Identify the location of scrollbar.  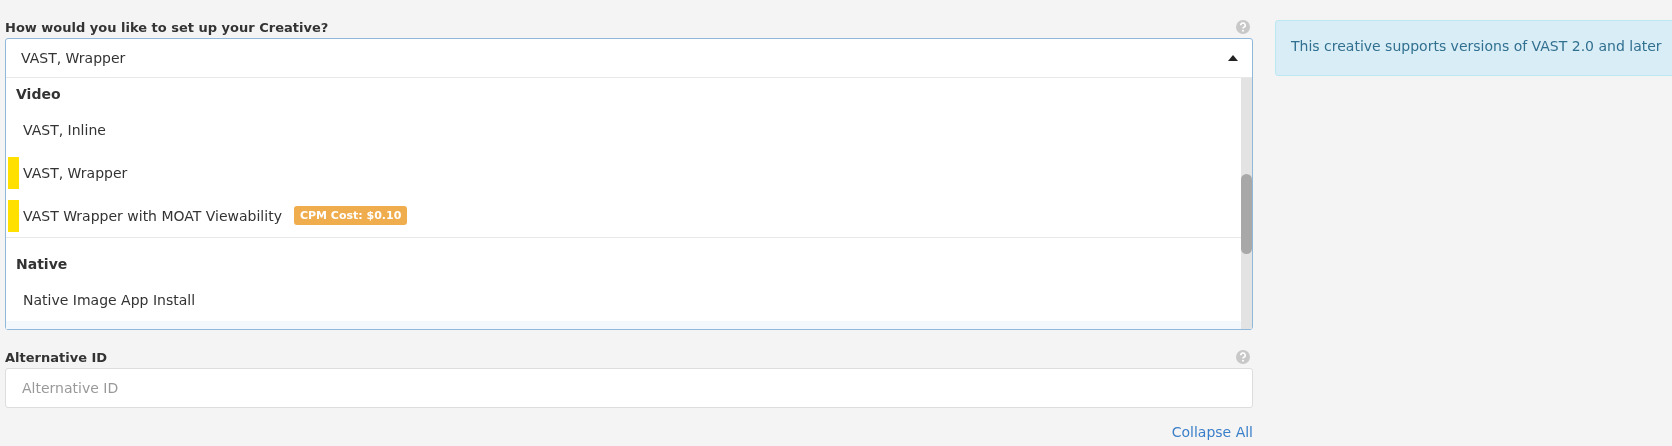
(1246, 203).